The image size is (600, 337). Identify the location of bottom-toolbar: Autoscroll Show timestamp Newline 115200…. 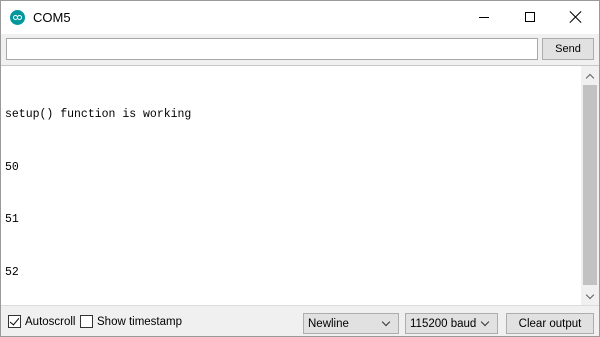
(300, 320).